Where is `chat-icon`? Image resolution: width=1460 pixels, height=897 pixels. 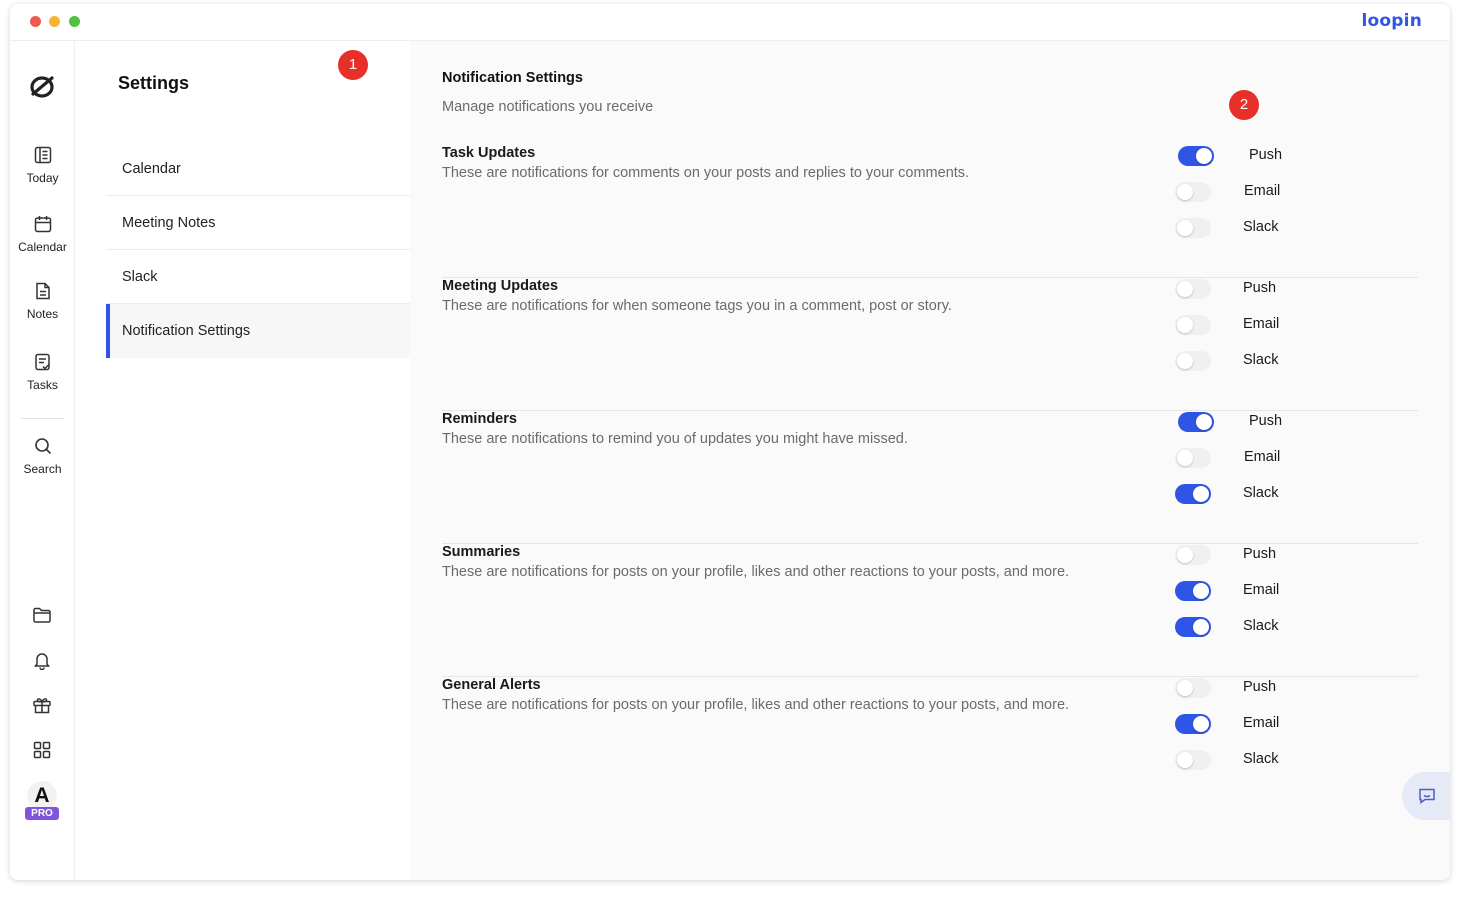 chat-icon is located at coordinates (1427, 796).